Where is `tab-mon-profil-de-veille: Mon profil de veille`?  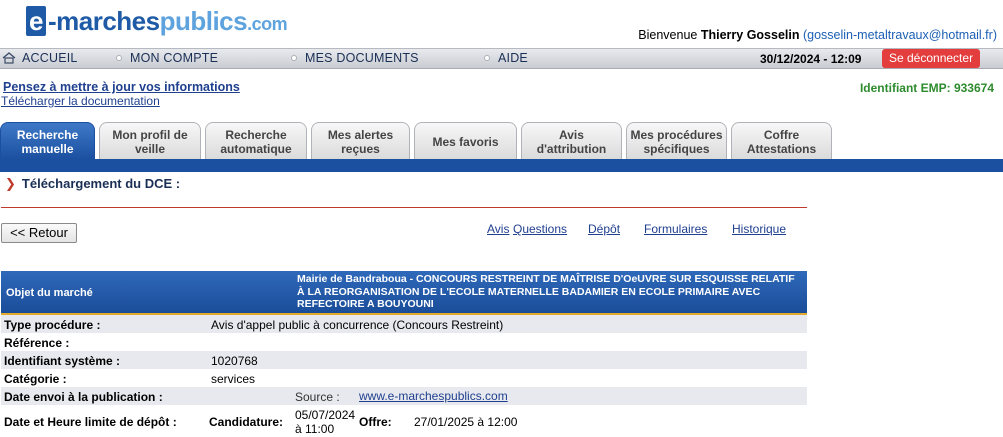 tab-mon-profil-de-veille: Mon profil de veille is located at coordinates (150, 141).